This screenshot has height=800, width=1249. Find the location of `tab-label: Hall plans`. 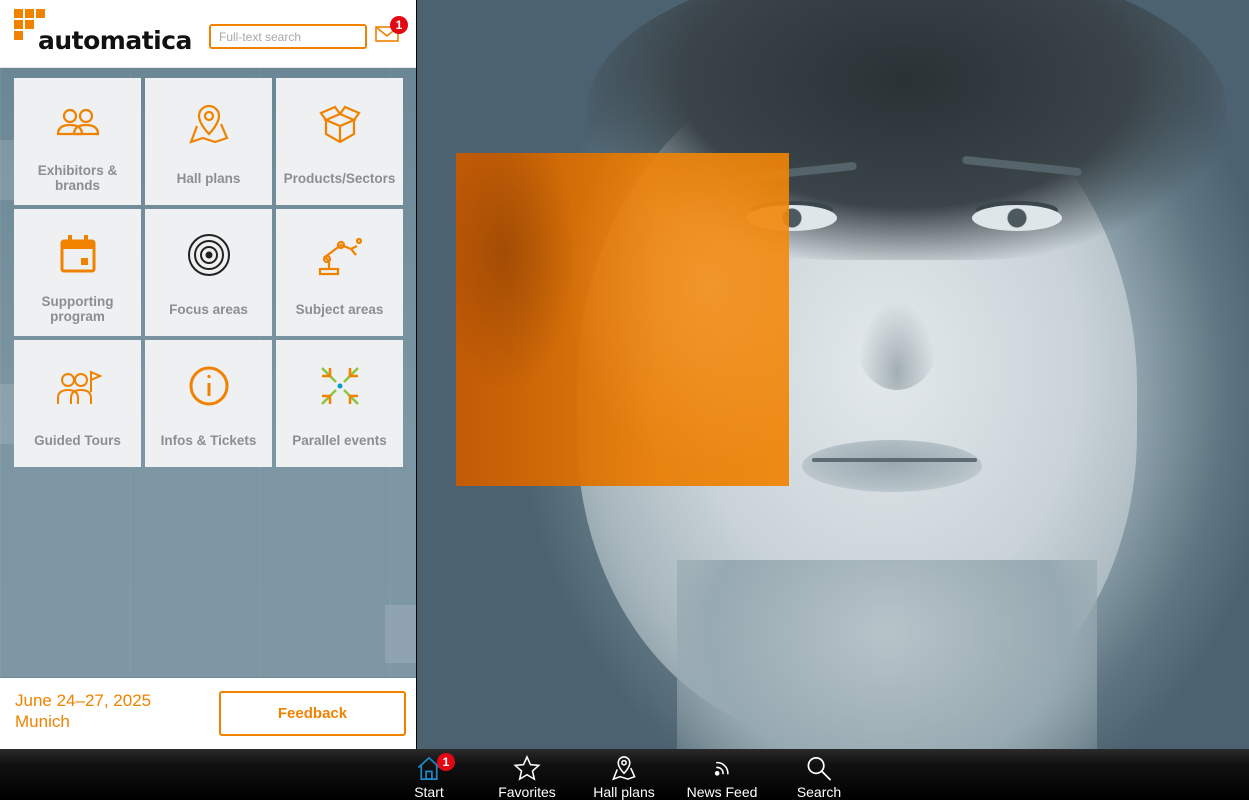

tab-label: Hall plans is located at coordinates (624, 792).